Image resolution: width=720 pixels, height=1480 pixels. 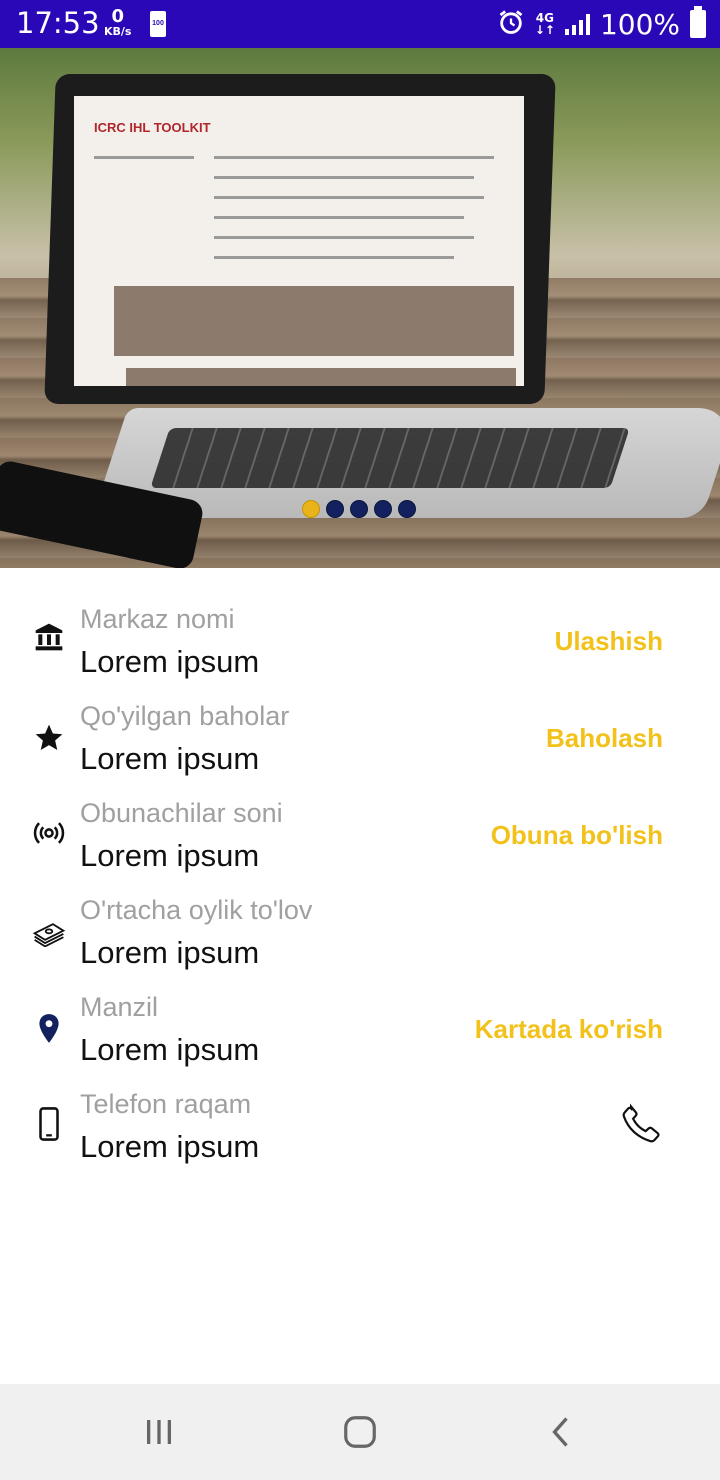 What do you see at coordinates (609, 641) in the screenshot?
I see `share-button: Ulashish` at bounding box center [609, 641].